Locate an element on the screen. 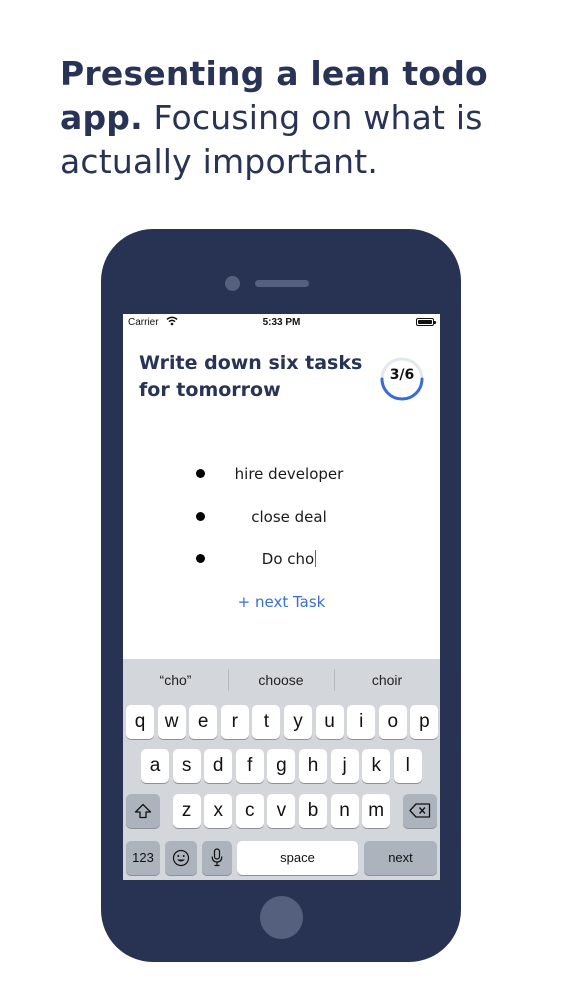 The image size is (563, 1000). key-t: t is located at coordinates (266, 722).